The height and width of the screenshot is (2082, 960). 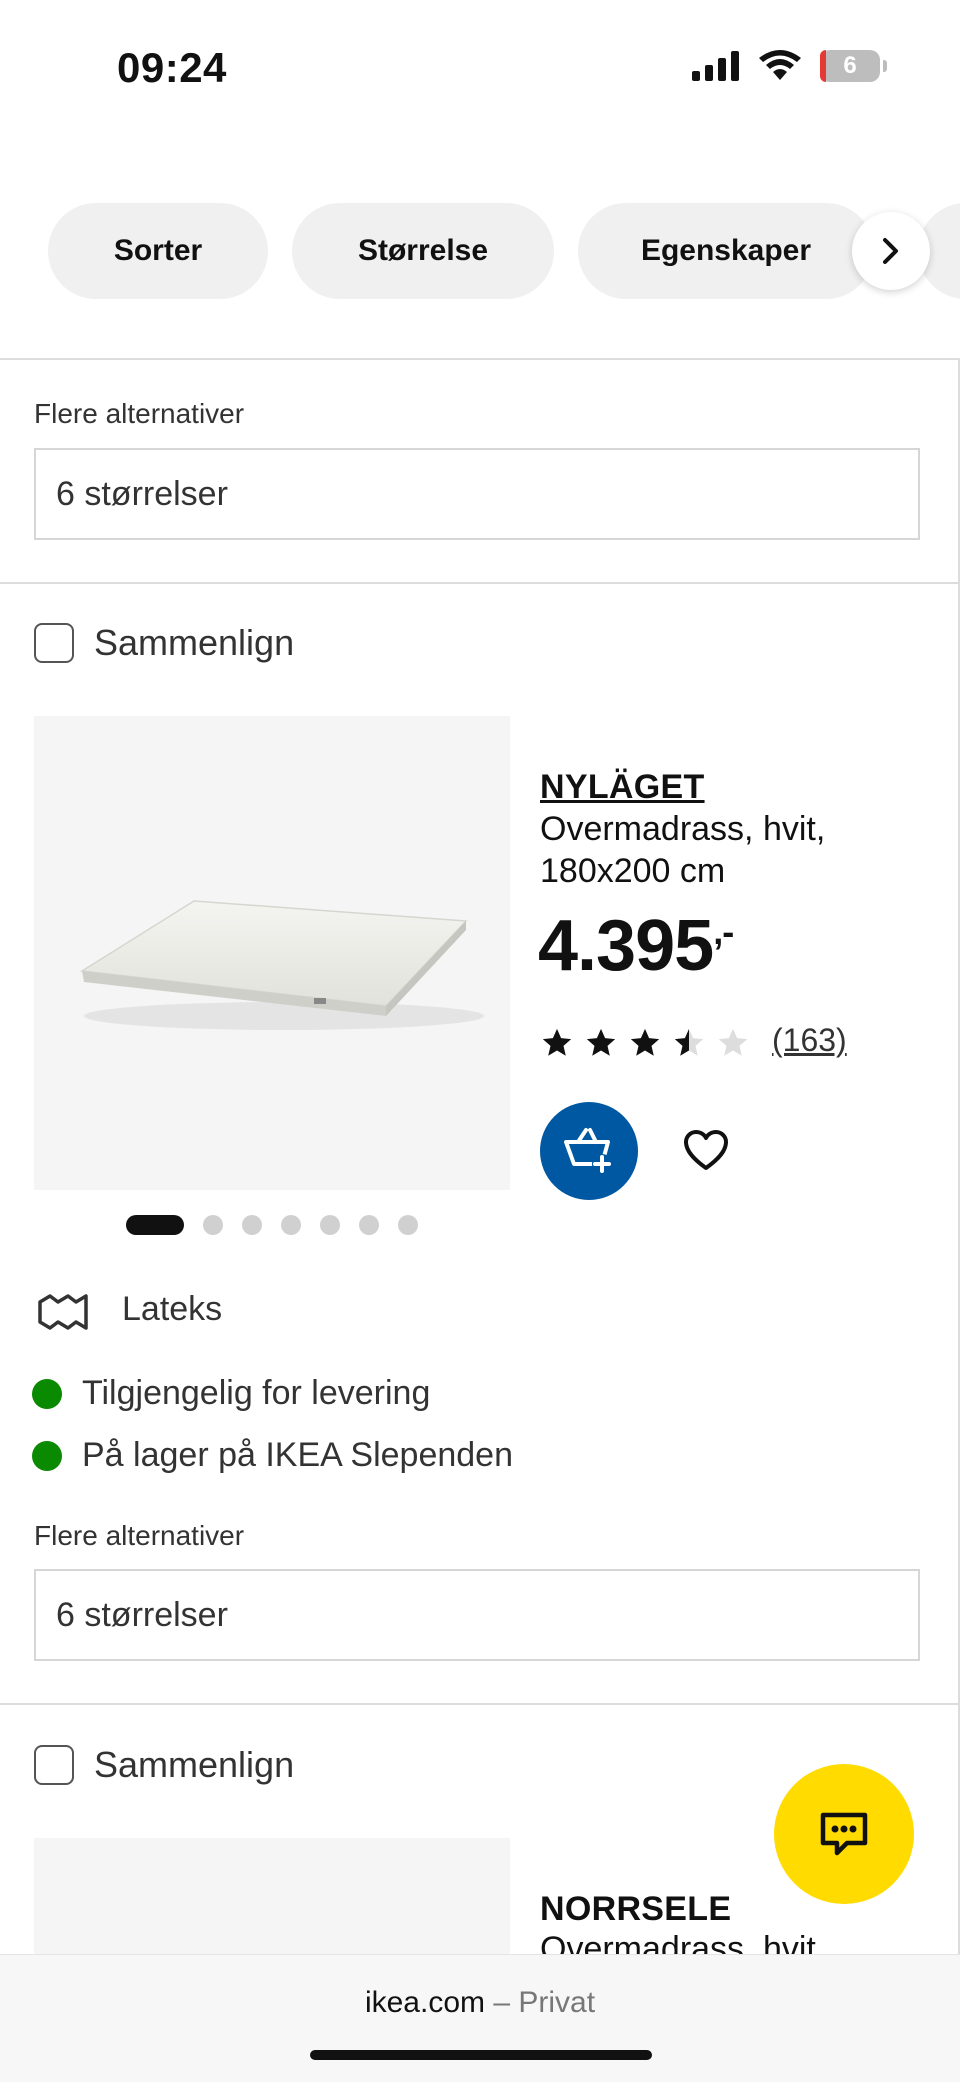 I want to click on chat-icon, so click(x=844, y=1834).